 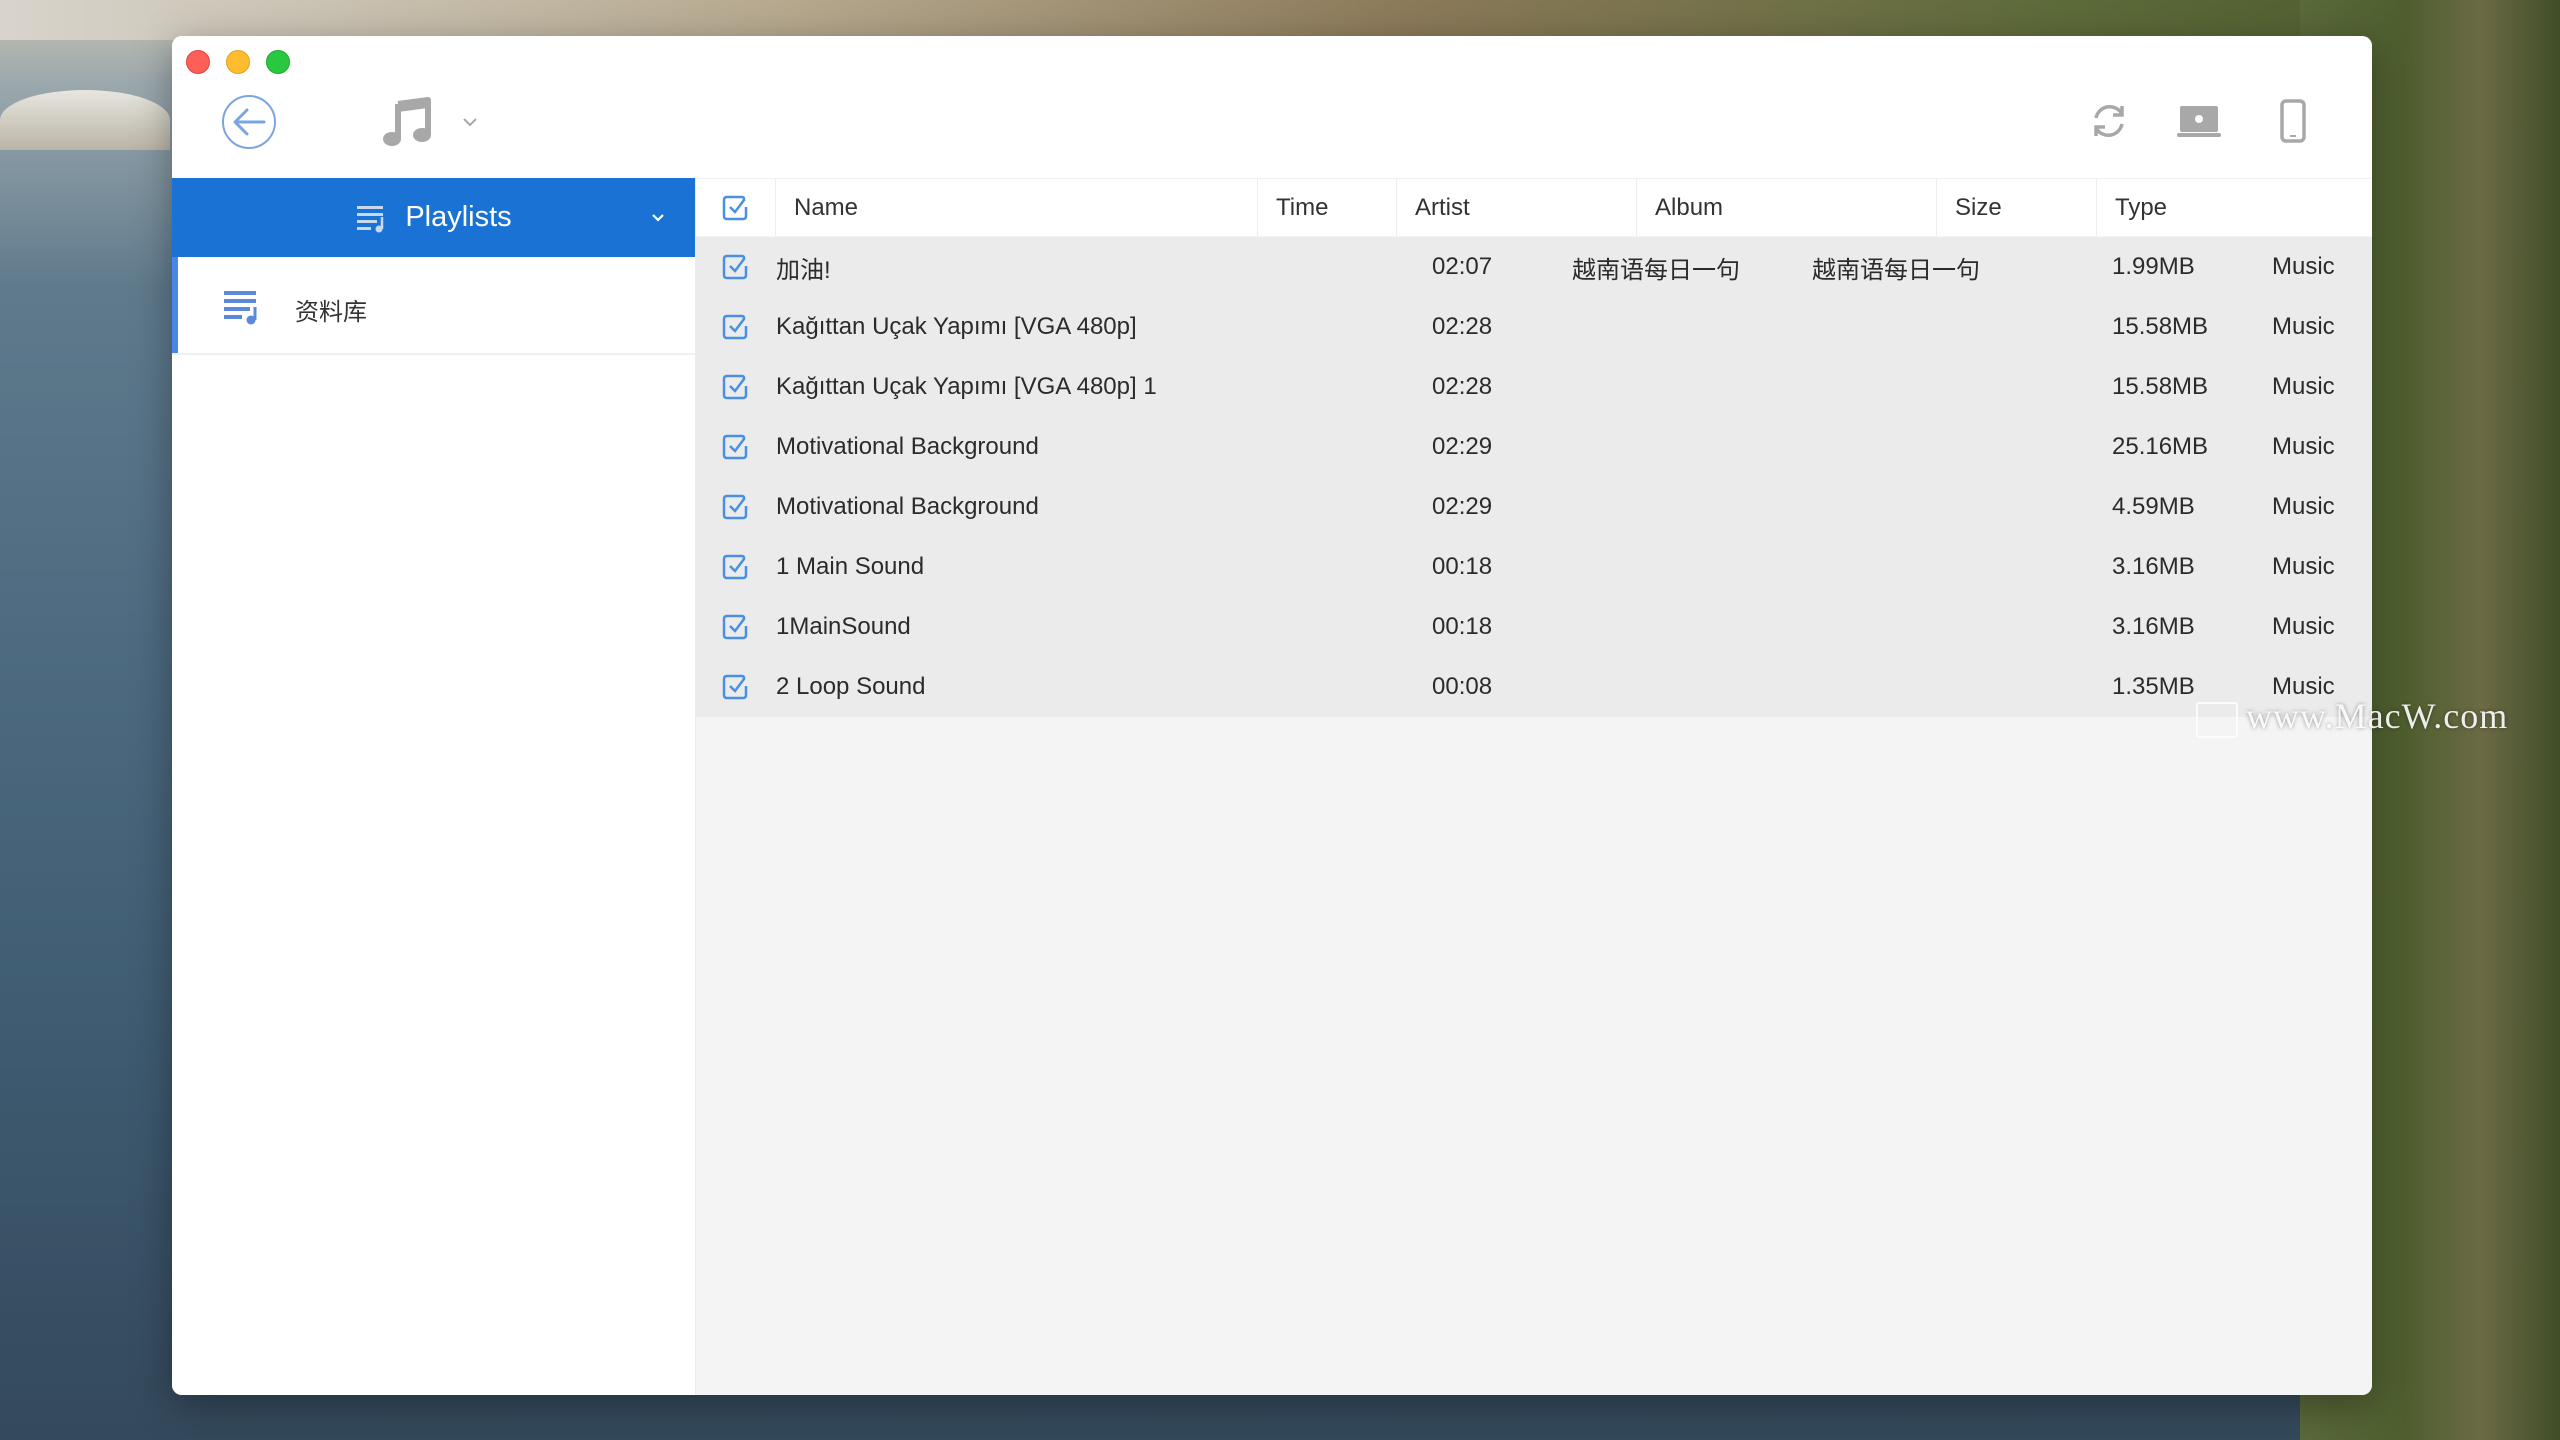 I want to click on table-header: Name Time Artist Album Size Type, so click(x=1534, y=207).